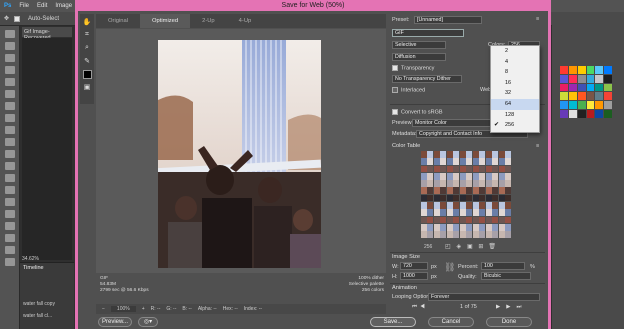  What do you see at coordinates (87, 35) in the screenshot?
I see `slice-select-icon: ⌗` at bounding box center [87, 35].